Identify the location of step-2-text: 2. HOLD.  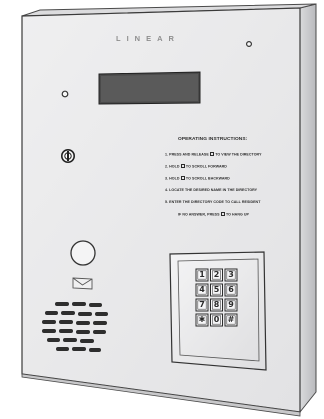
(172, 166).